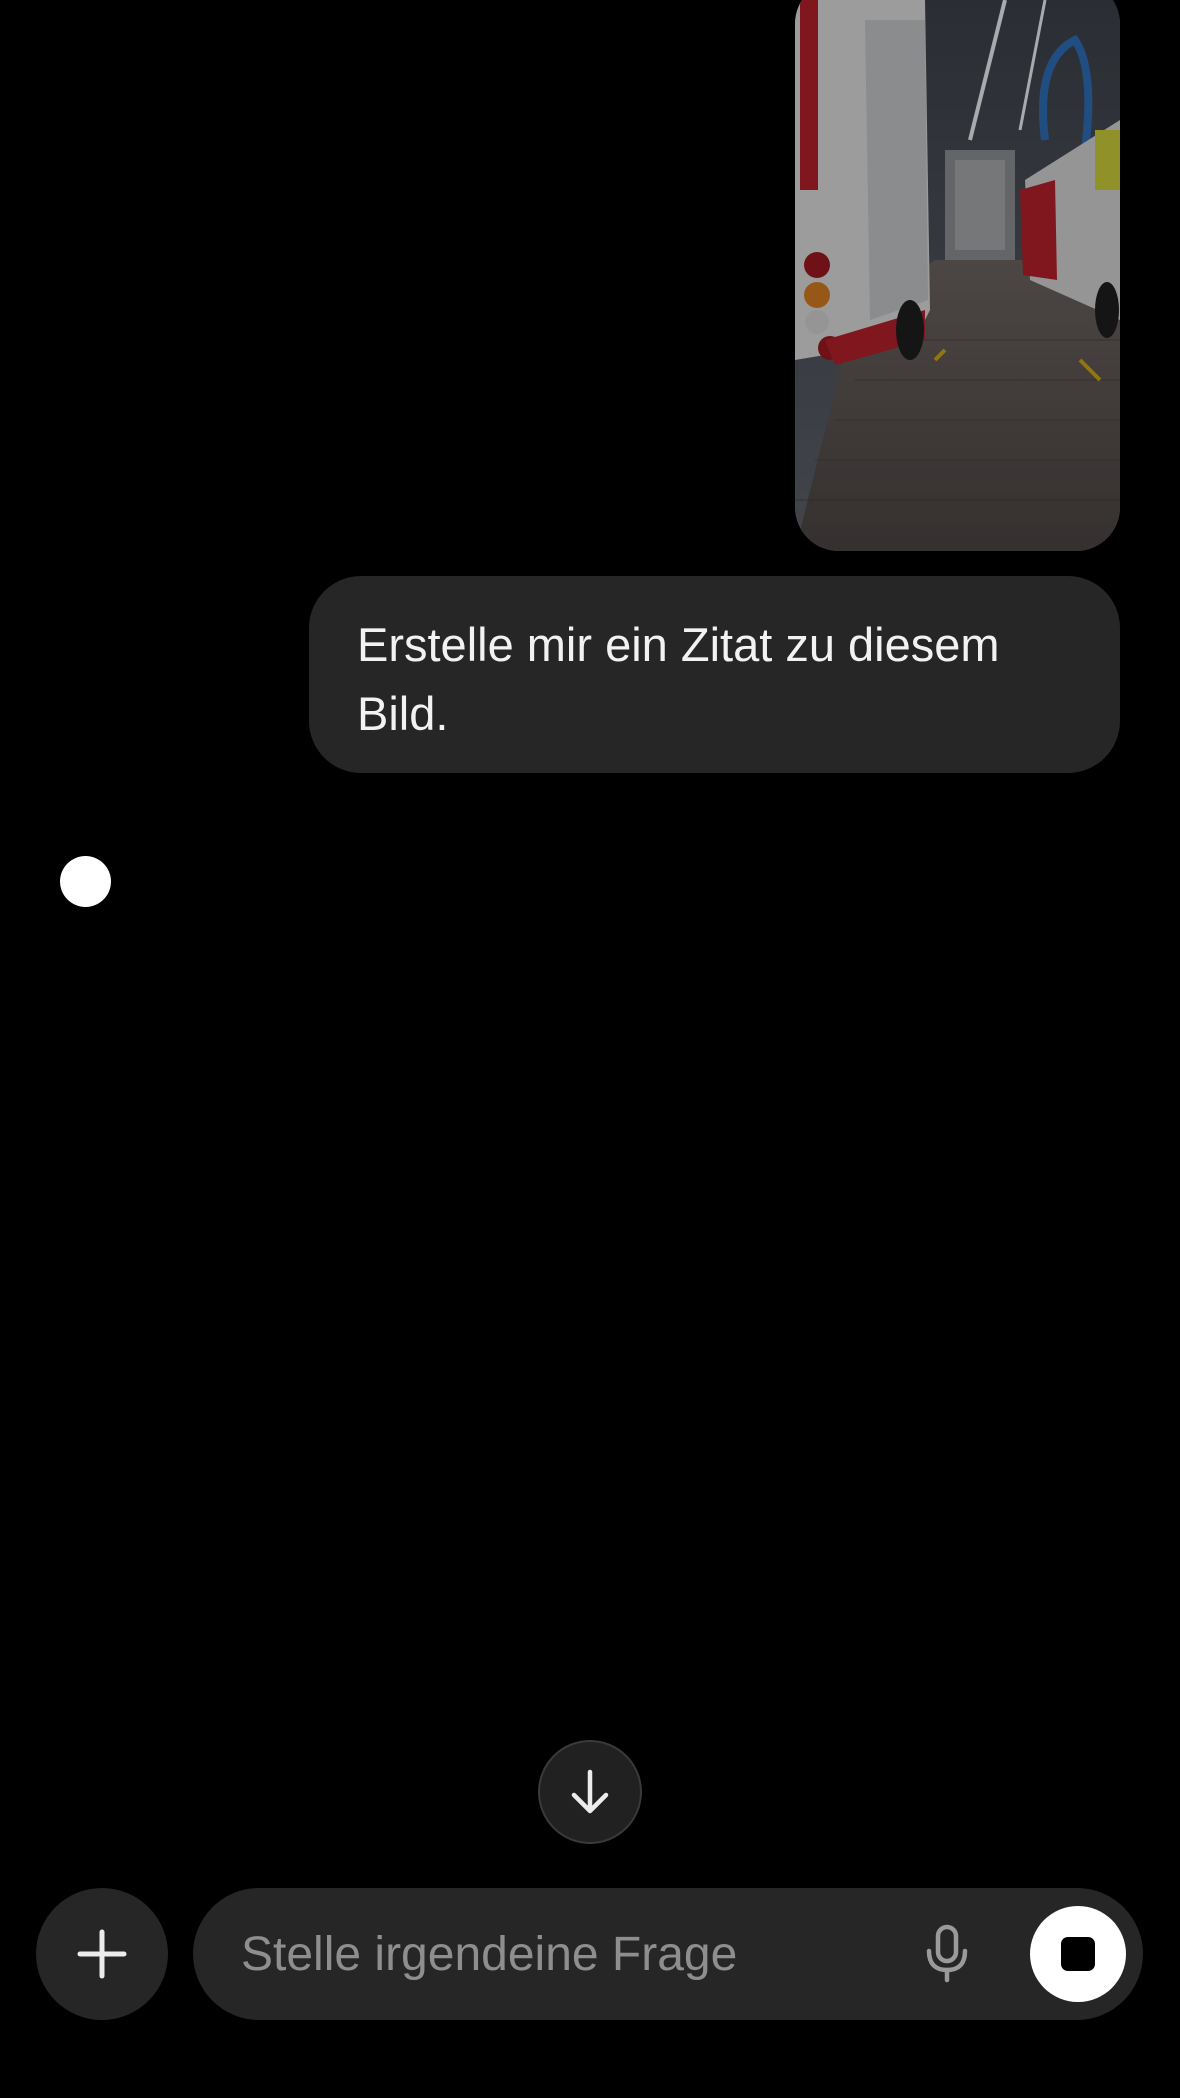 This screenshot has width=1180, height=2098. I want to click on microphone-icon, so click(947, 1953).